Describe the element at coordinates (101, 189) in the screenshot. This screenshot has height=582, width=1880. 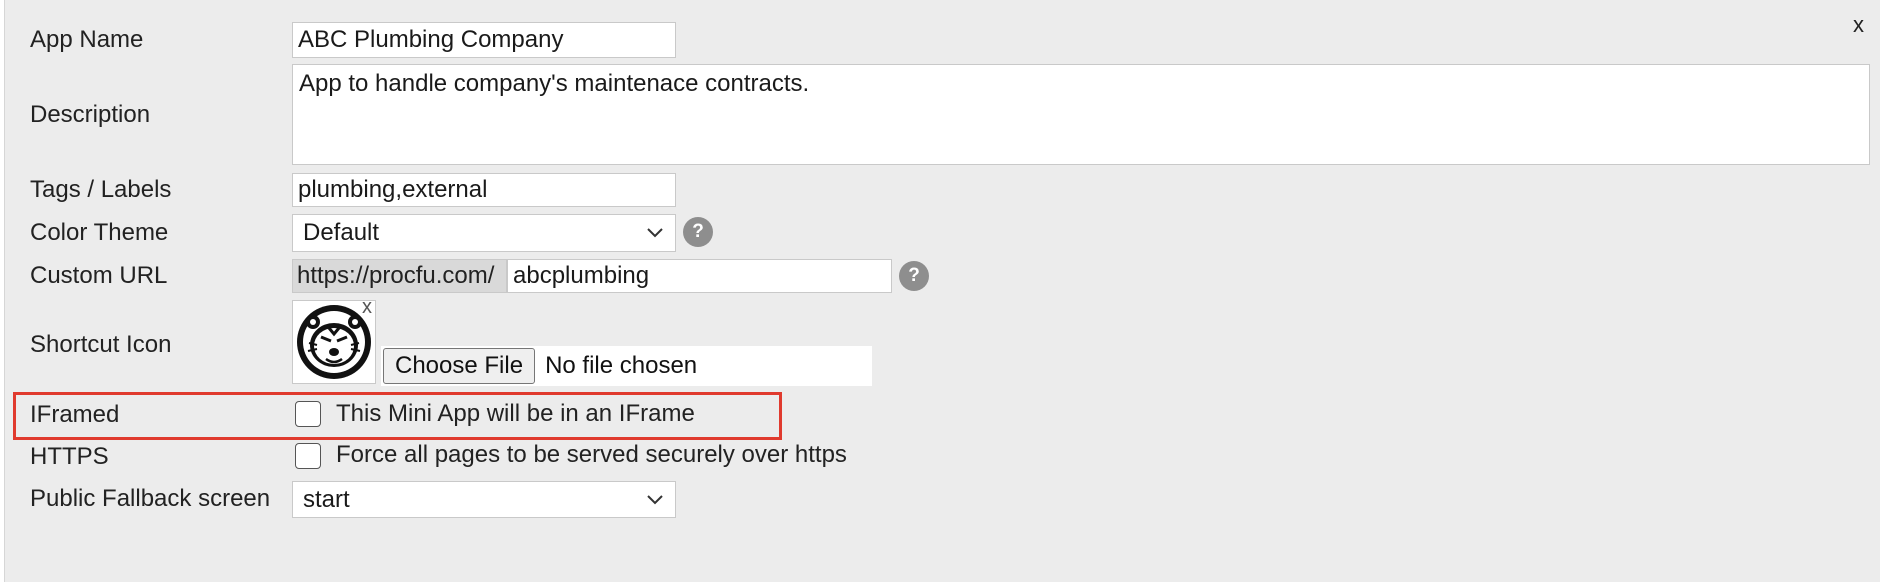
I see `tags-label: Tags / Labels` at that location.